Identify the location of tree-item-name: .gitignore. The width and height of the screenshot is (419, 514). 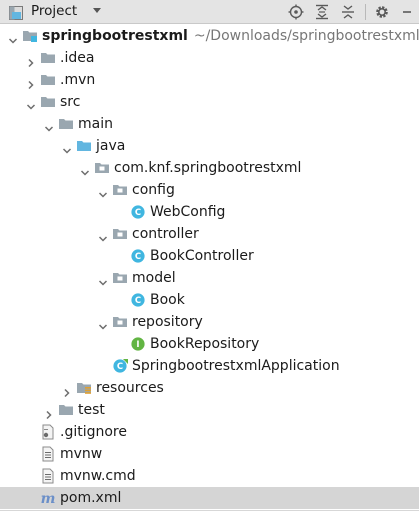
(93, 432).